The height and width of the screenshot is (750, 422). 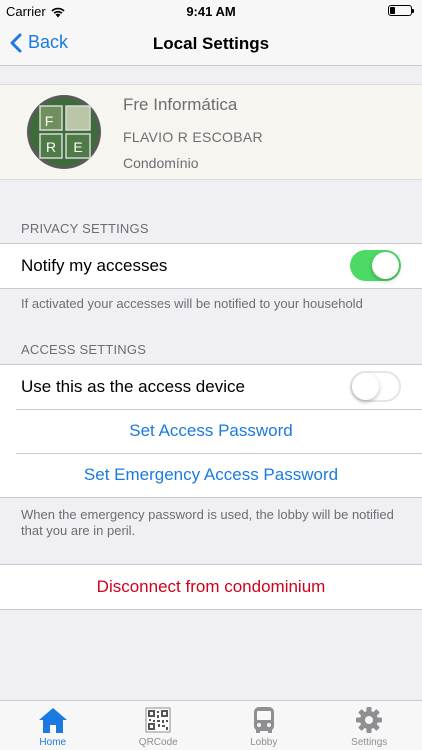 I want to click on tab-lobby: Lobby, so click(x=264, y=725).